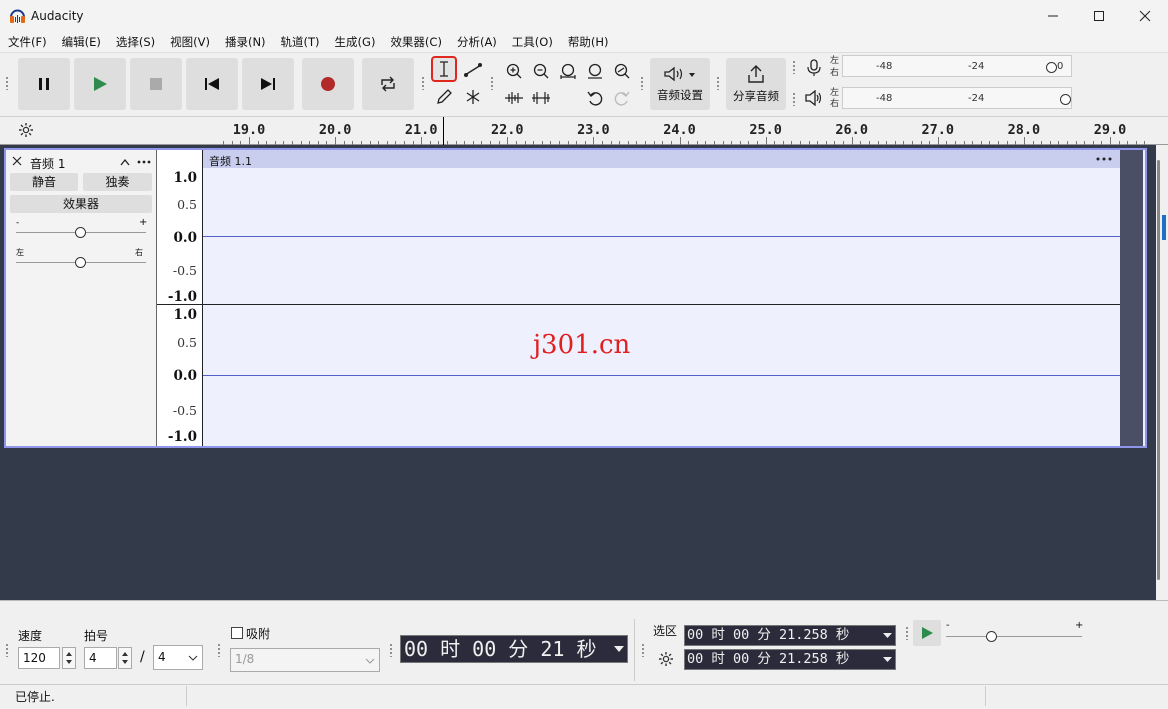  What do you see at coordinates (100, 84) in the screenshot?
I see `play-button` at bounding box center [100, 84].